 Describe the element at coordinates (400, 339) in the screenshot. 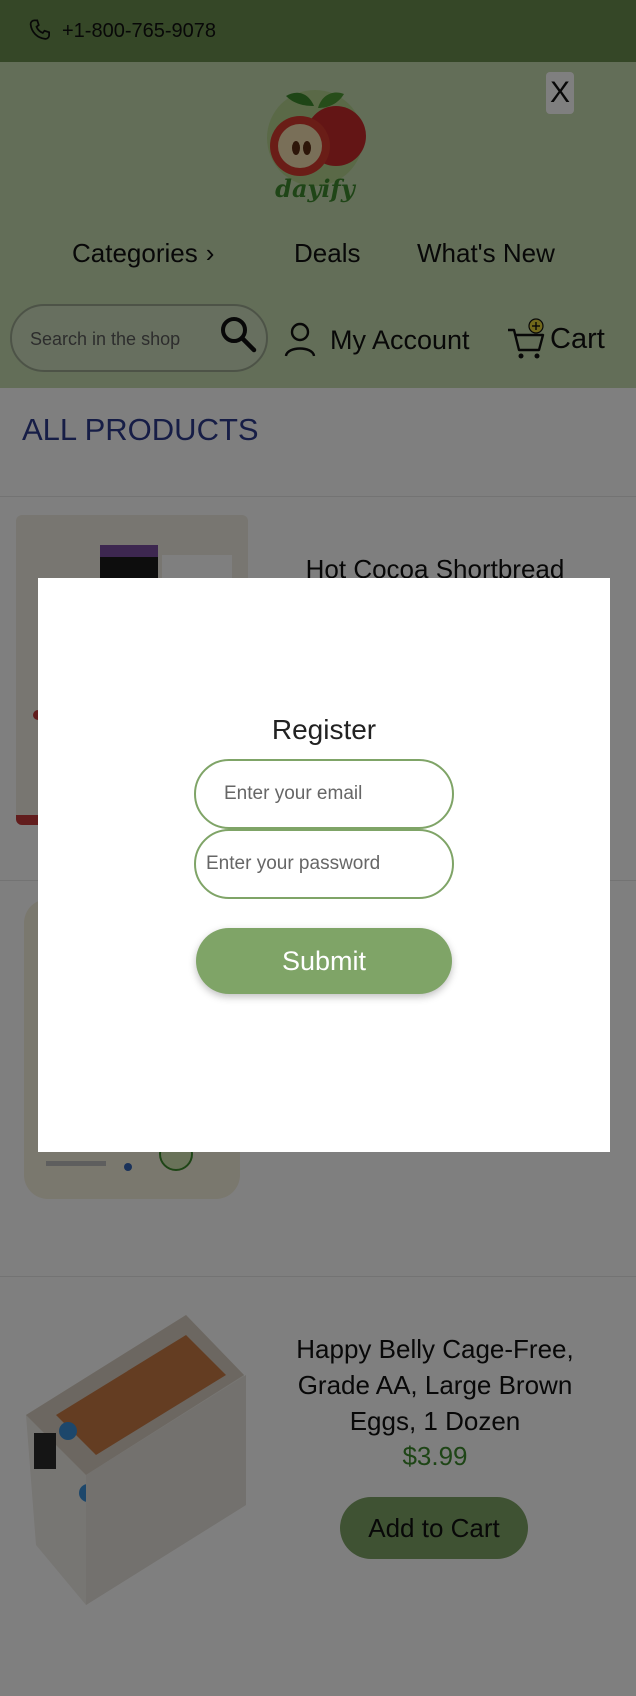

I see `account-label: My Account` at that location.